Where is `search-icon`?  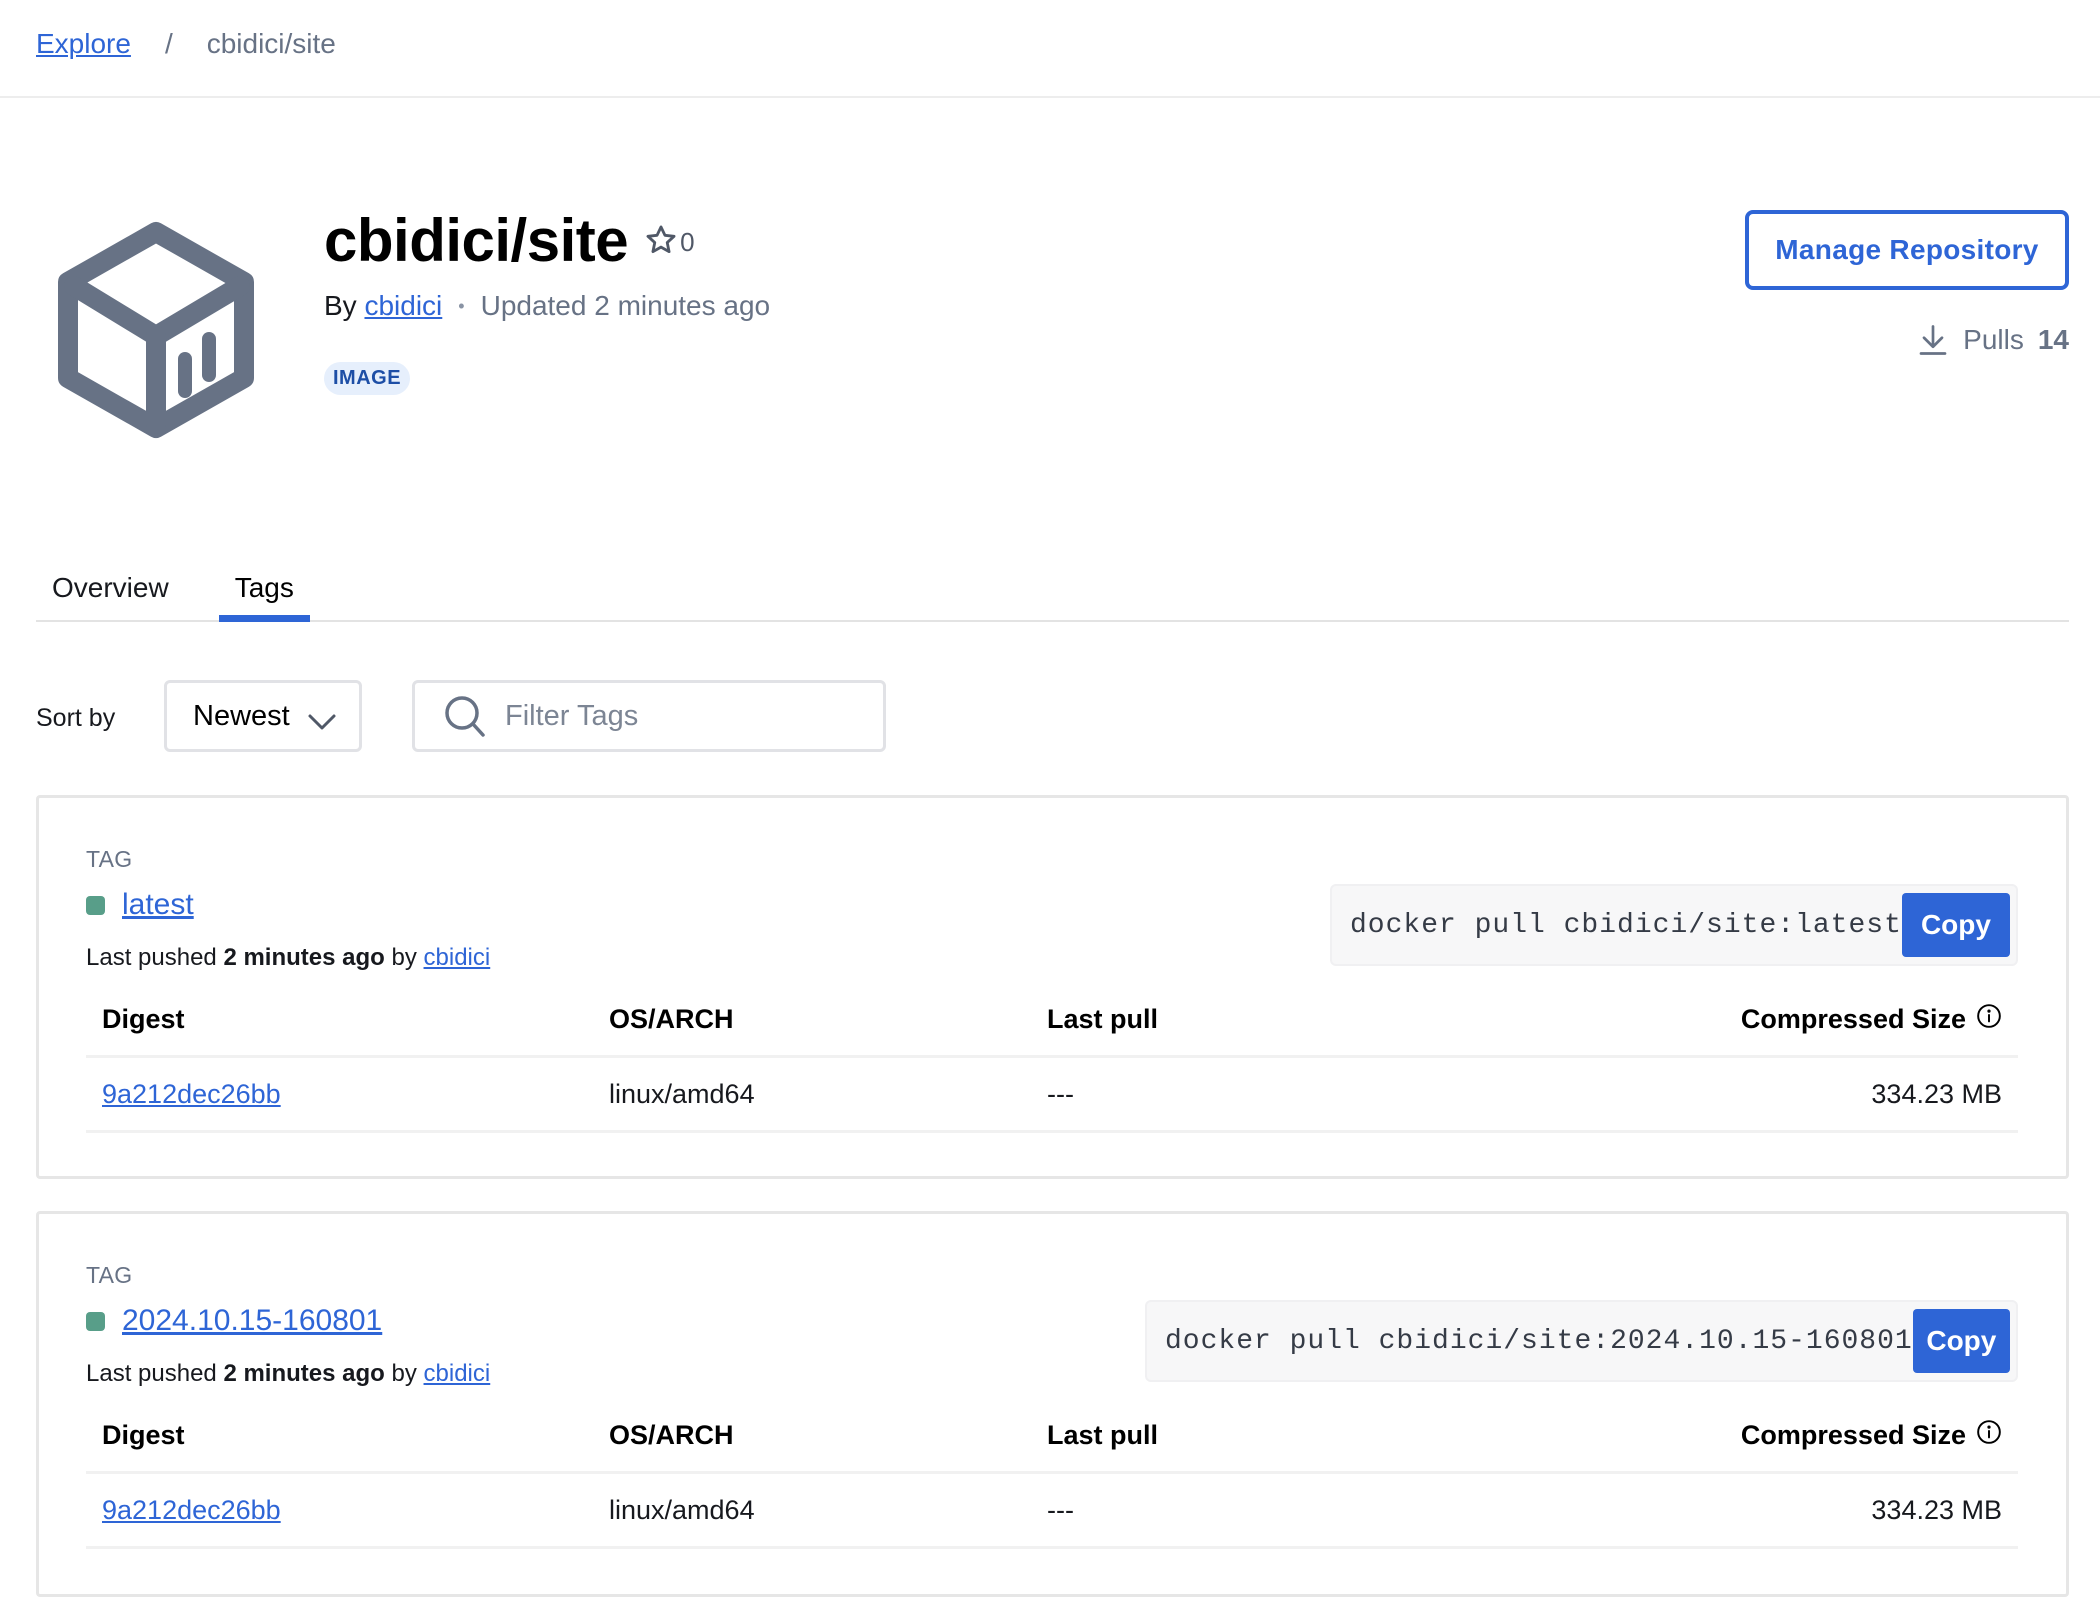 search-icon is located at coordinates (465, 716).